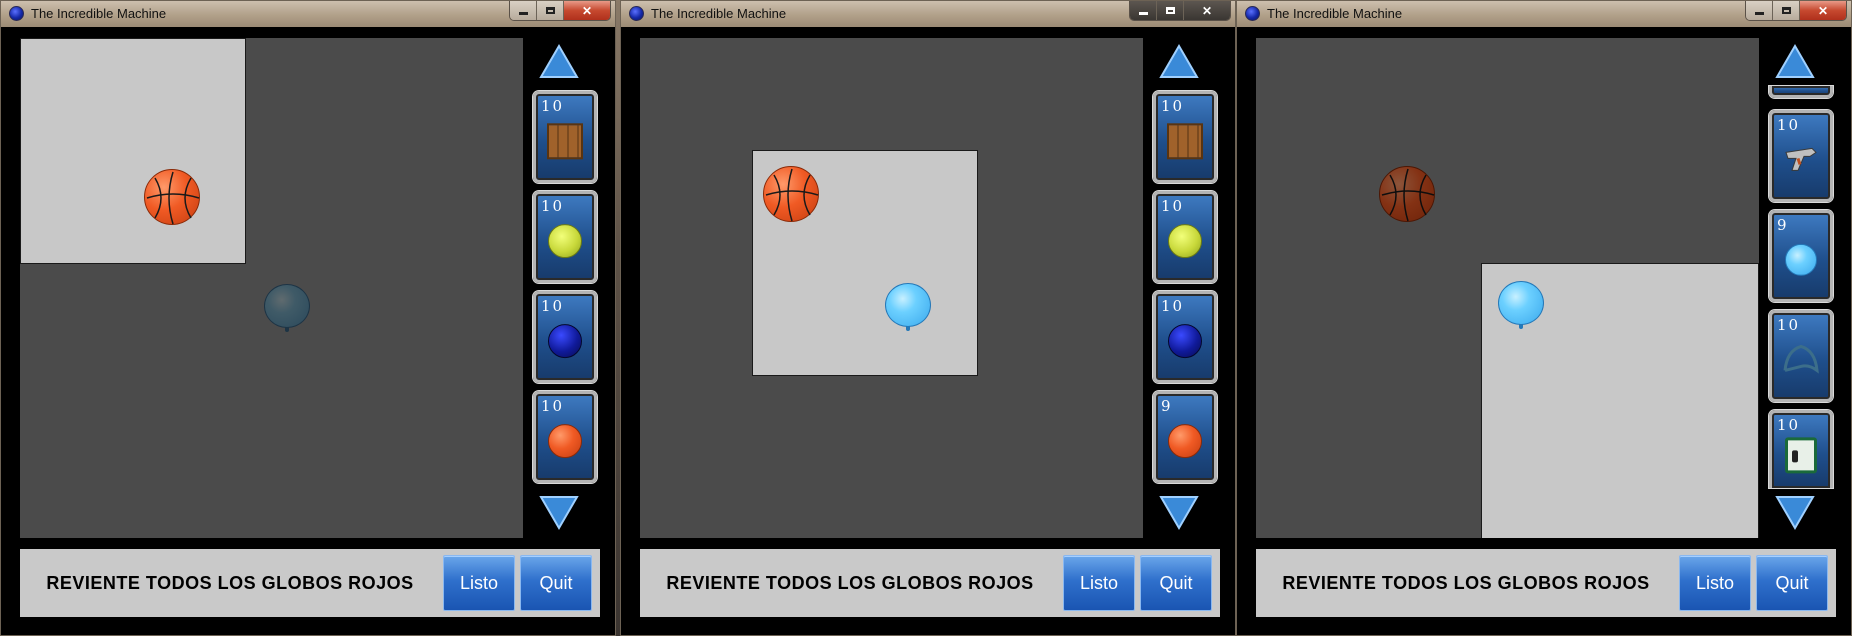 The height and width of the screenshot is (636, 1852). I want to click on parts-palette: 10 10 10 9, so click(1187, 288).